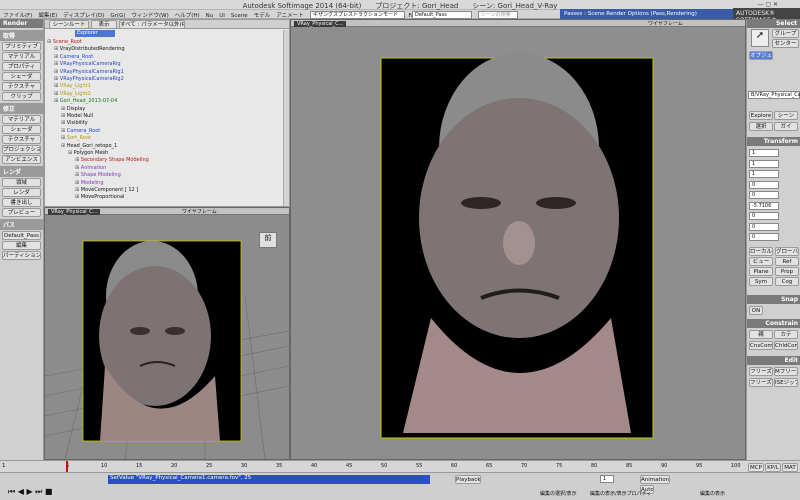 This screenshot has height=500, width=800. I want to click on scene-button: シーン, so click(786, 115).